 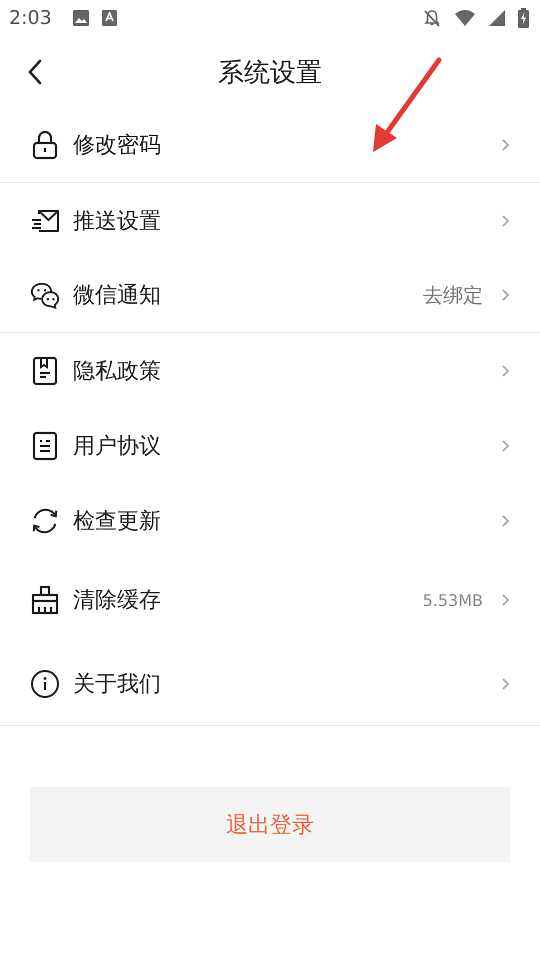 What do you see at coordinates (45, 445) in the screenshot?
I see `document-icon` at bounding box center [45, 445].